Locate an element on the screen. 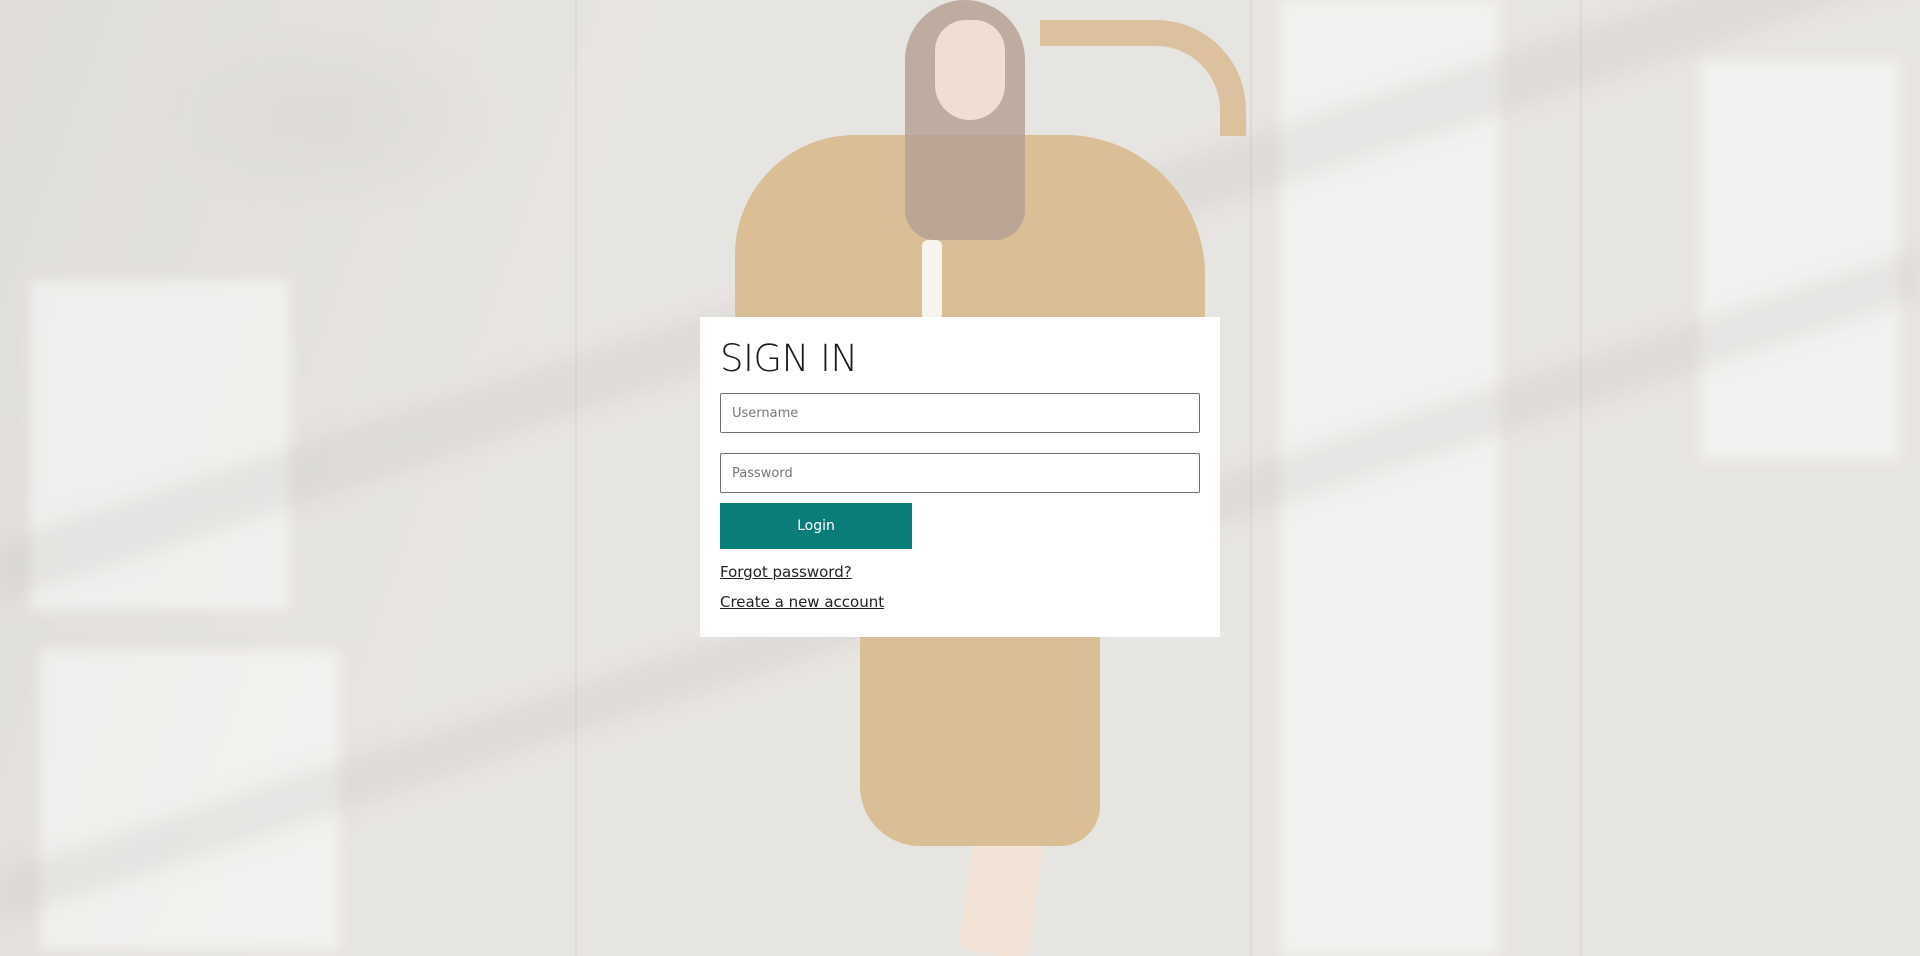 The width and height of the screenshot is (1920, 956). forgot-password-link: Forgot password? is located at coordinates (786, 572).